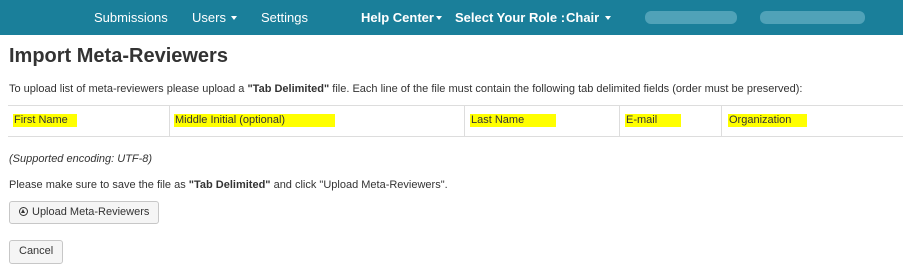  I want to click on role-dropdown: Chair, so click(589, 17).